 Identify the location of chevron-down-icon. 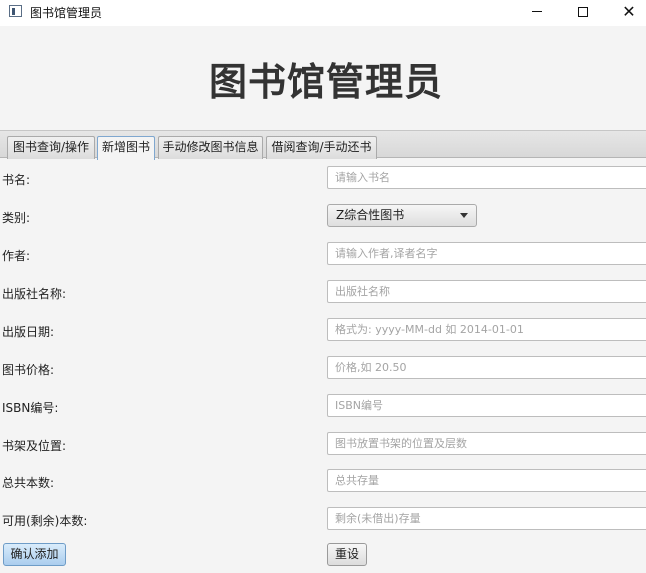
(464, 215).